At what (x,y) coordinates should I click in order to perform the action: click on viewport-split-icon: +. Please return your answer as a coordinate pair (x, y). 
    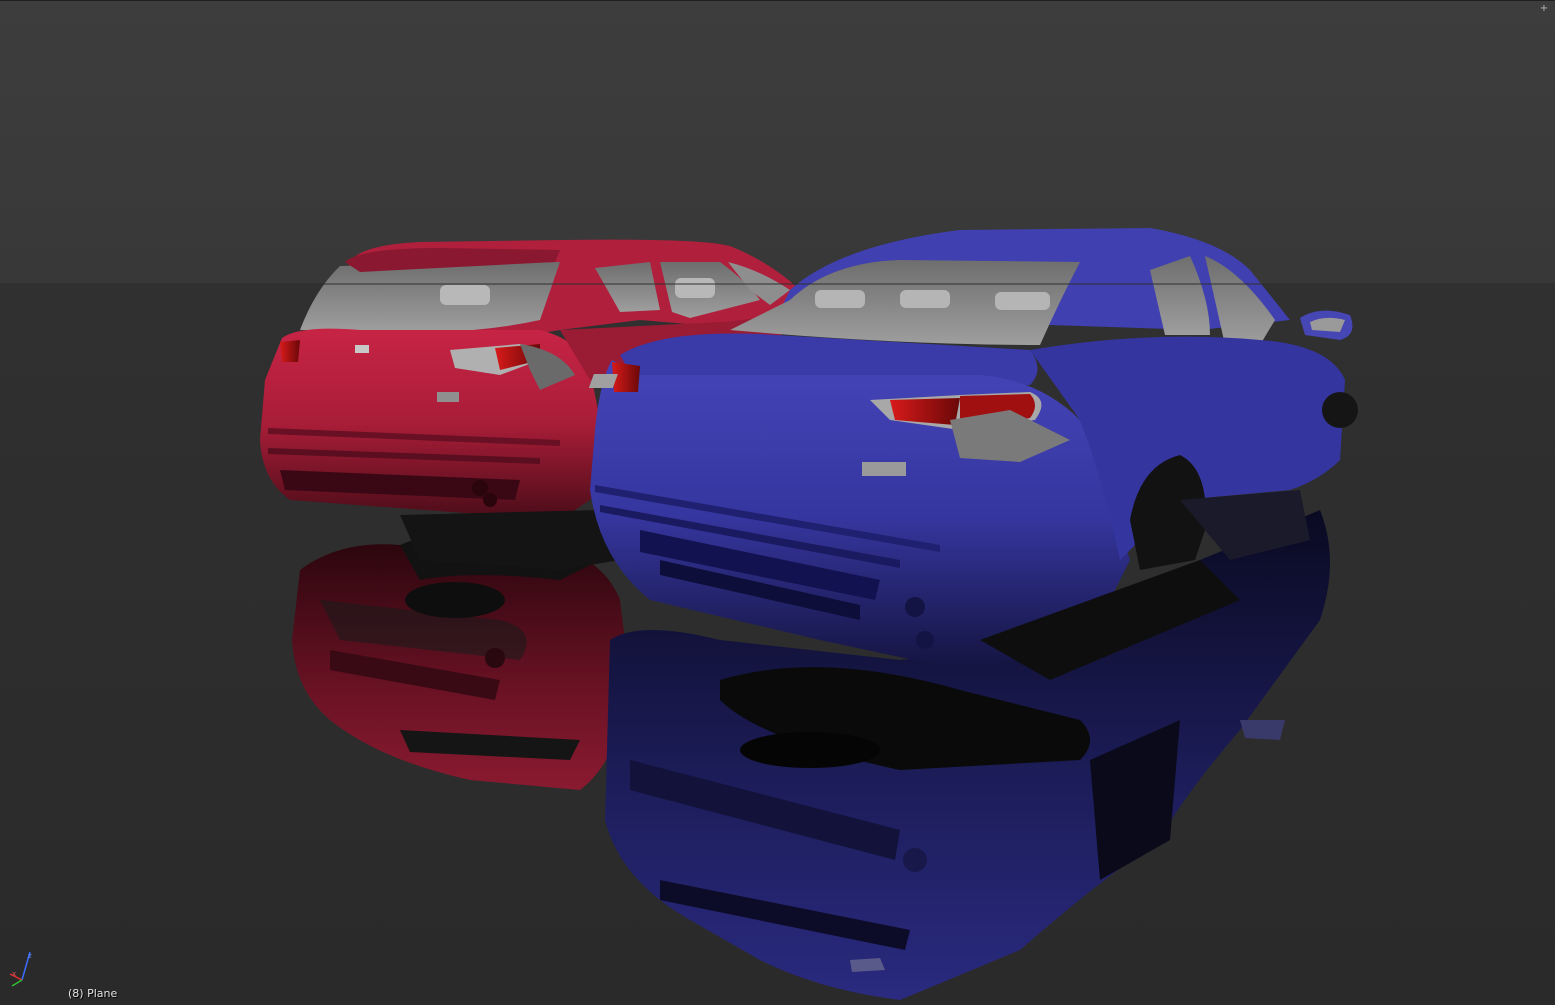
    Looking at the image, I should click on (1544, 9).